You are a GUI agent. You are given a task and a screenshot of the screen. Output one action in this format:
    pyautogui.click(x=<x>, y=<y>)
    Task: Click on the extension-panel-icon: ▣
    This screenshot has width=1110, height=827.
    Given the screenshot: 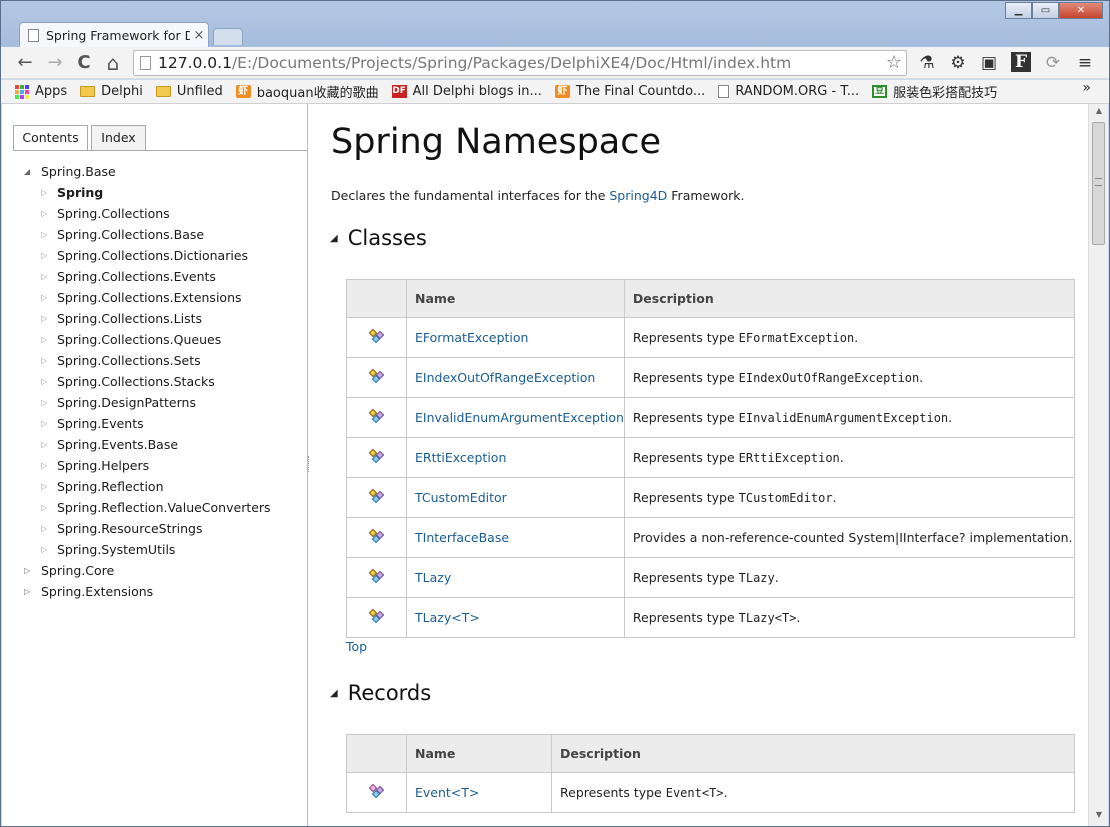 What is the action you would take?
    pyautogui.click(x=989, y=63)
    